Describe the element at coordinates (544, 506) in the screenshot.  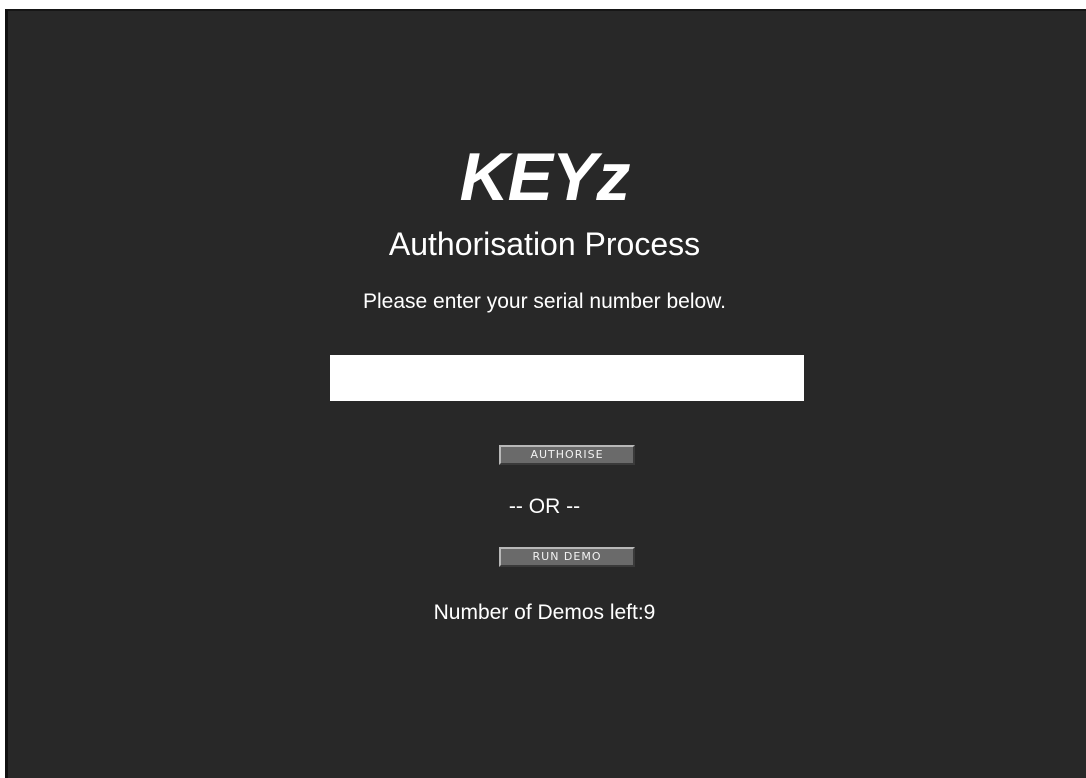
I see `or-separator: -- OR --` at that location.